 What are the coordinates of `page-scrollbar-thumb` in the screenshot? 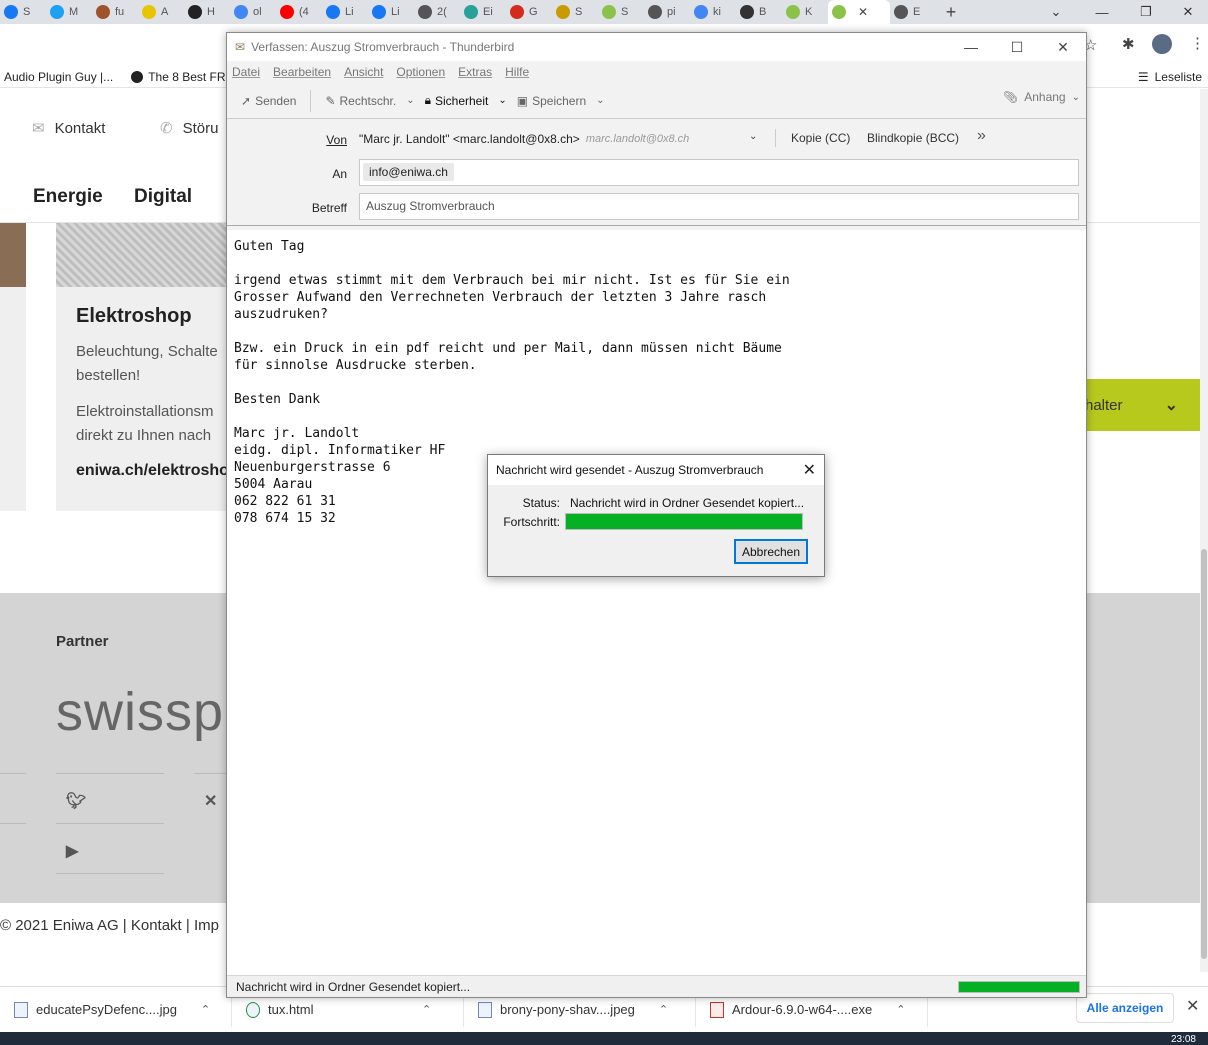 It's located at (1204, 754).